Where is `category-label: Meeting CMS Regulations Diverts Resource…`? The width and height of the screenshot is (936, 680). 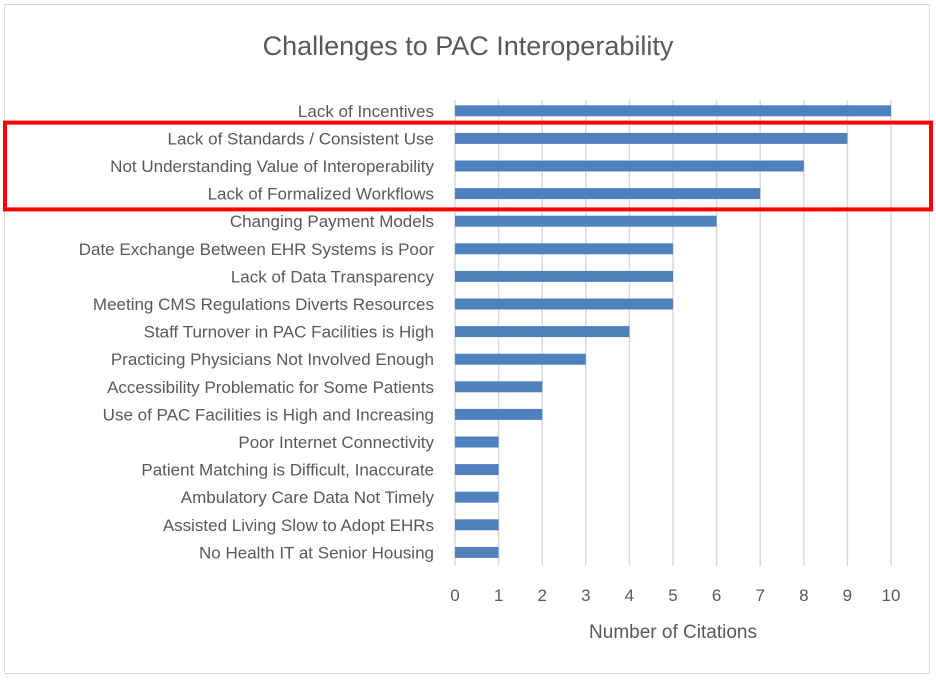
category-label: Meeting CMS Regulations Diverts Resource… is located at coordinates (263, 304).